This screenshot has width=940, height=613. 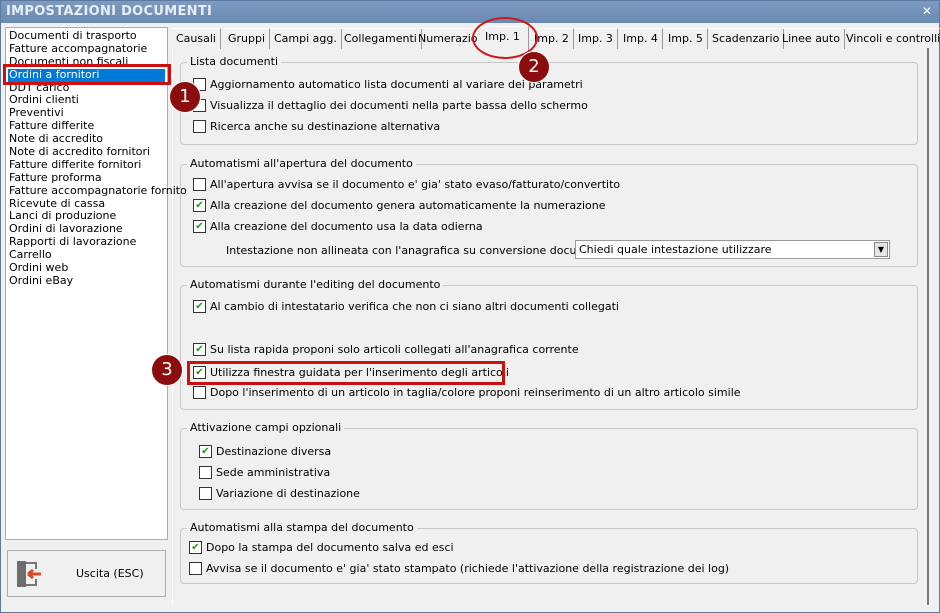 I want to click on close-icon: ✕, so click(x=927, y=11).